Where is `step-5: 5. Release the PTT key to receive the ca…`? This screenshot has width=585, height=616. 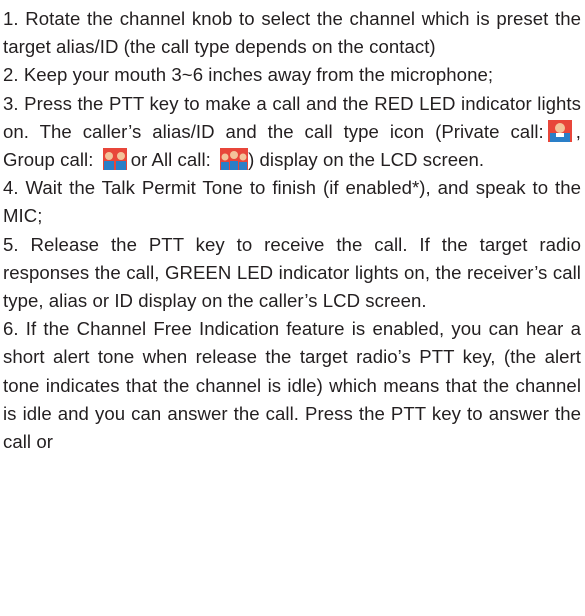
step-5: 5. Release the PTT key to receive the ca… is located at coordinates (292, 272).